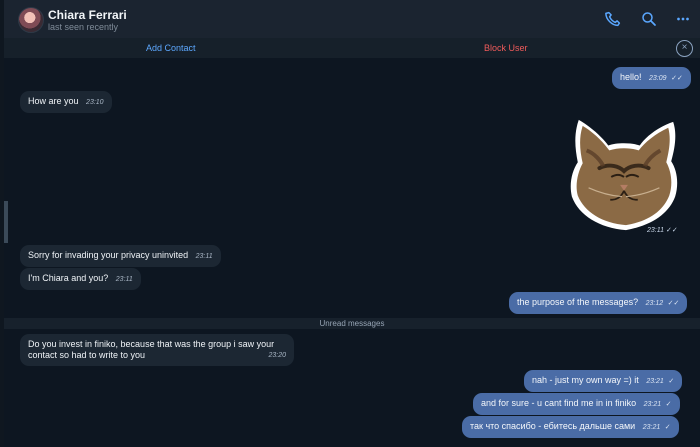  Describe the element at coordinates (277, 355) in the screenshot. I see `message-time: 23:20` at that location.